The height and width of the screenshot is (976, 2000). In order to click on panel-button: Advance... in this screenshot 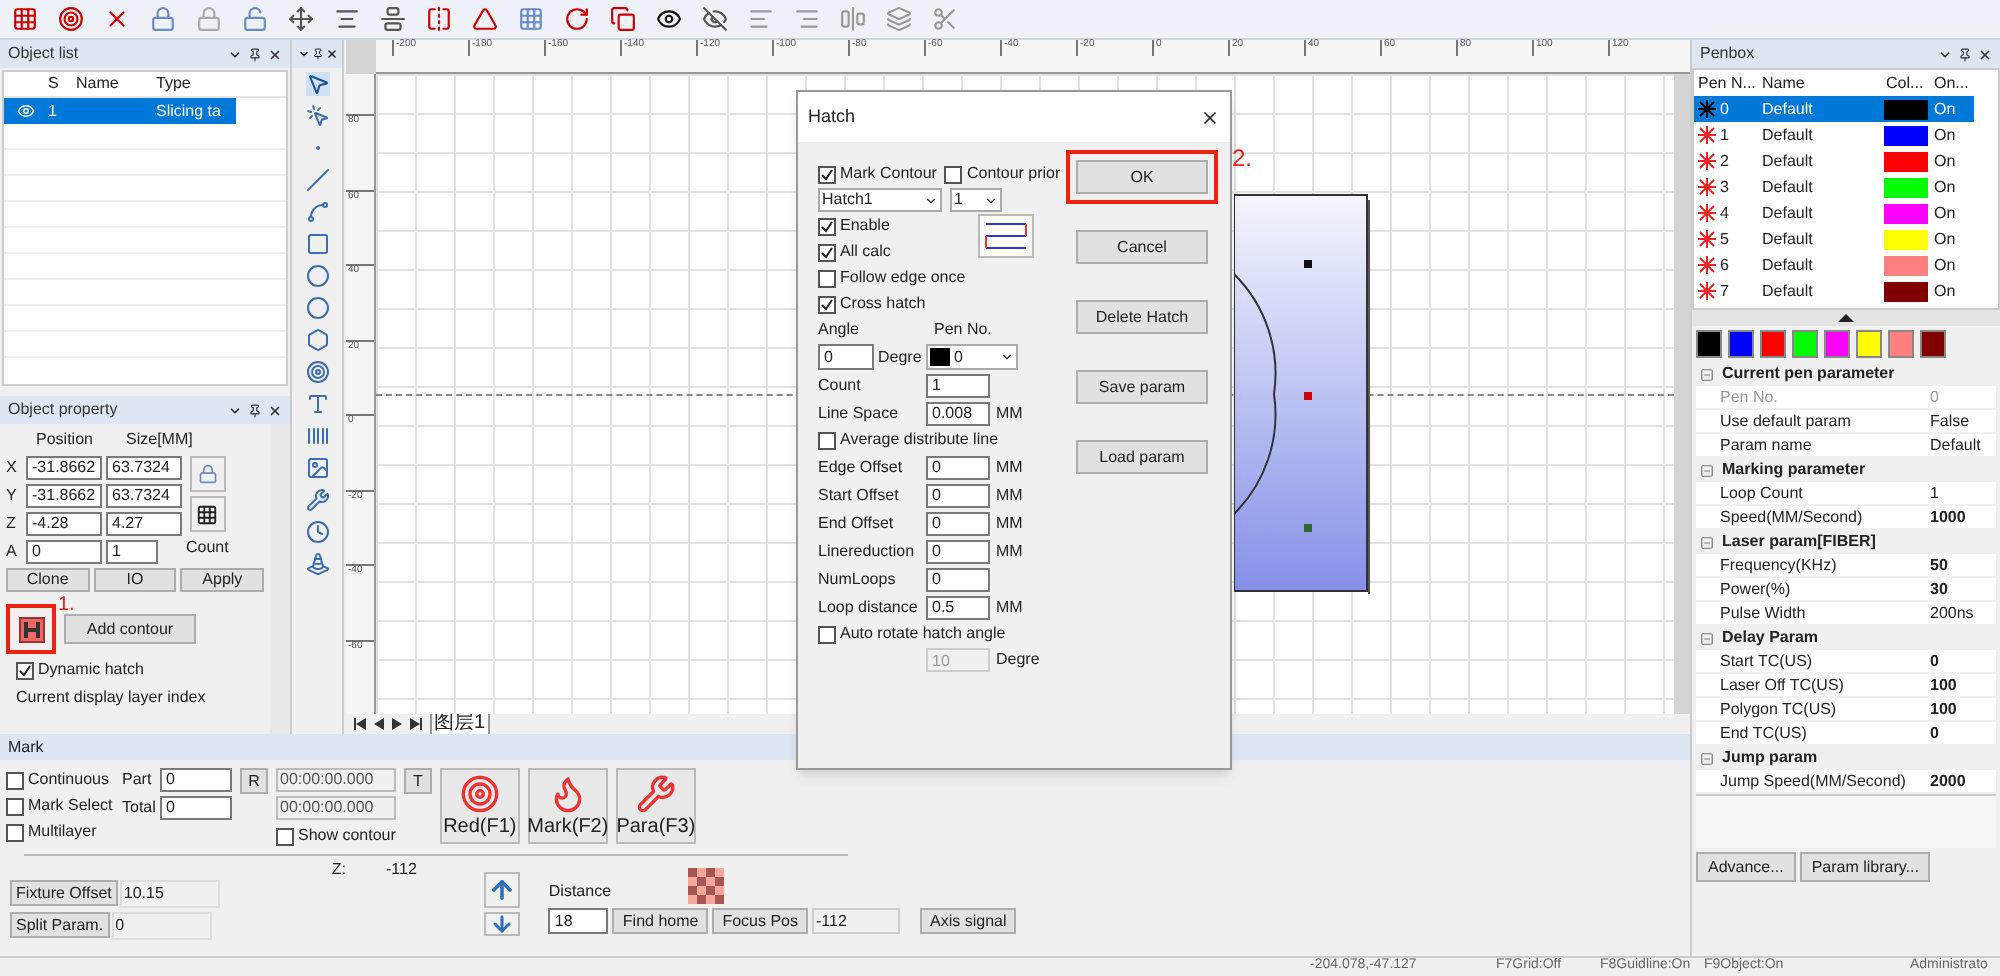, I will do `click(1746, 867)`.